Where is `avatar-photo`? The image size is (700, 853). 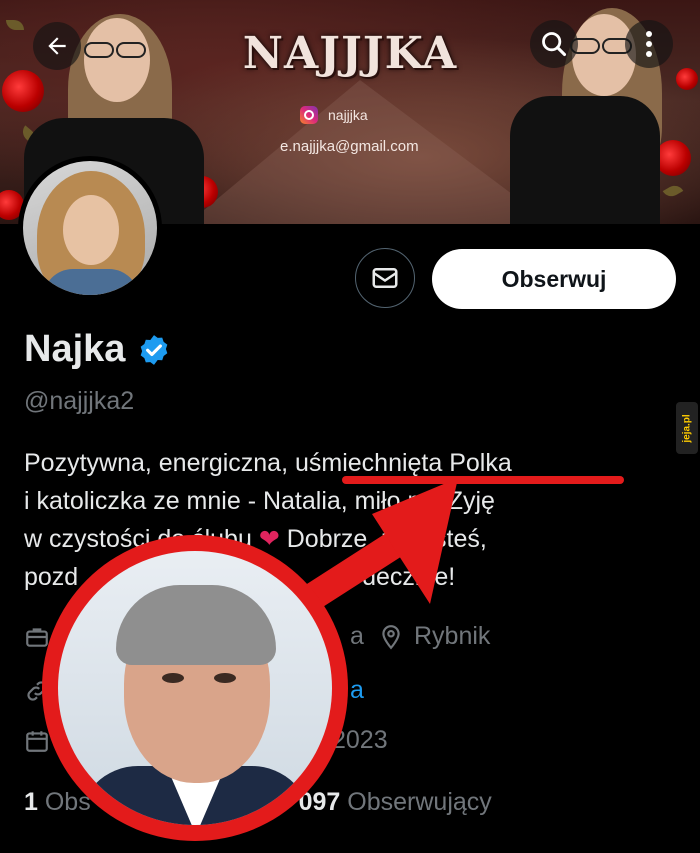
avatar-photo is located at coordinates (90, 228).